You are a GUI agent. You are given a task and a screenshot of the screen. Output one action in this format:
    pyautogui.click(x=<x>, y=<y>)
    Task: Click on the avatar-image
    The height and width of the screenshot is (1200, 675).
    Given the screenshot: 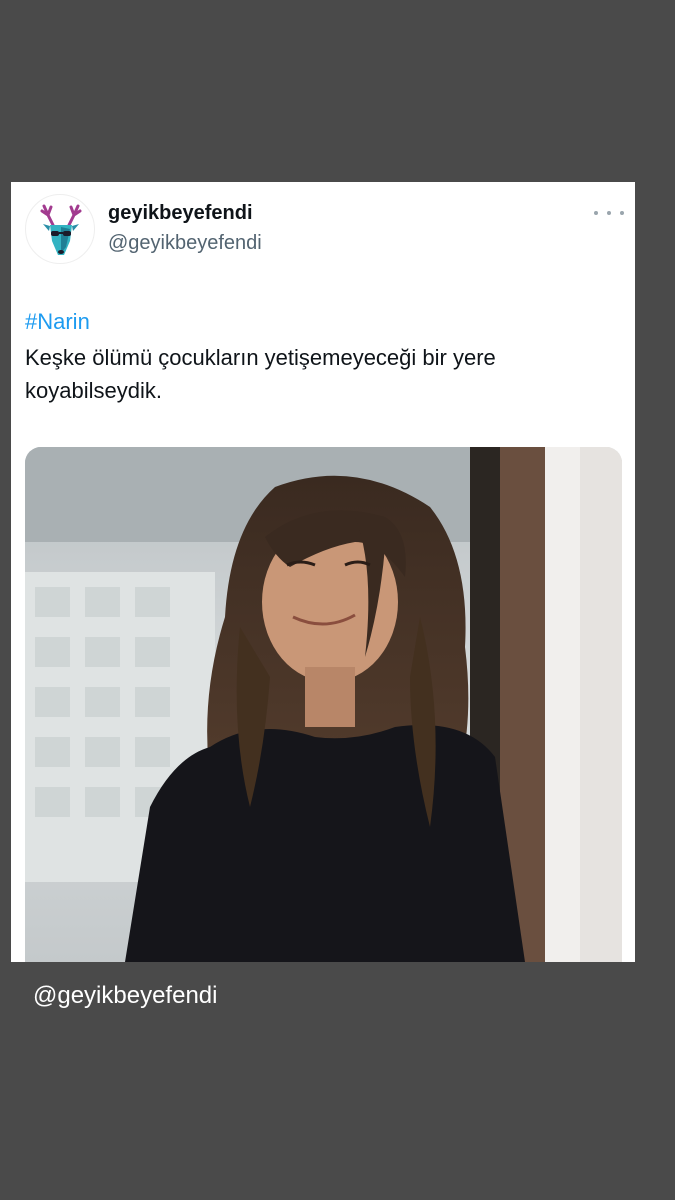 What is the action you would take?
    pyautogui.click(x=61, y=229)
    